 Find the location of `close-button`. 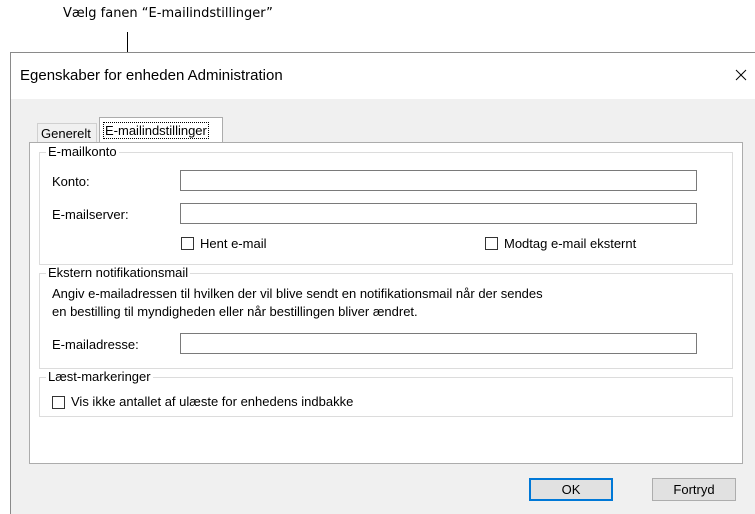

close-button is located at coordinates (741, 75).